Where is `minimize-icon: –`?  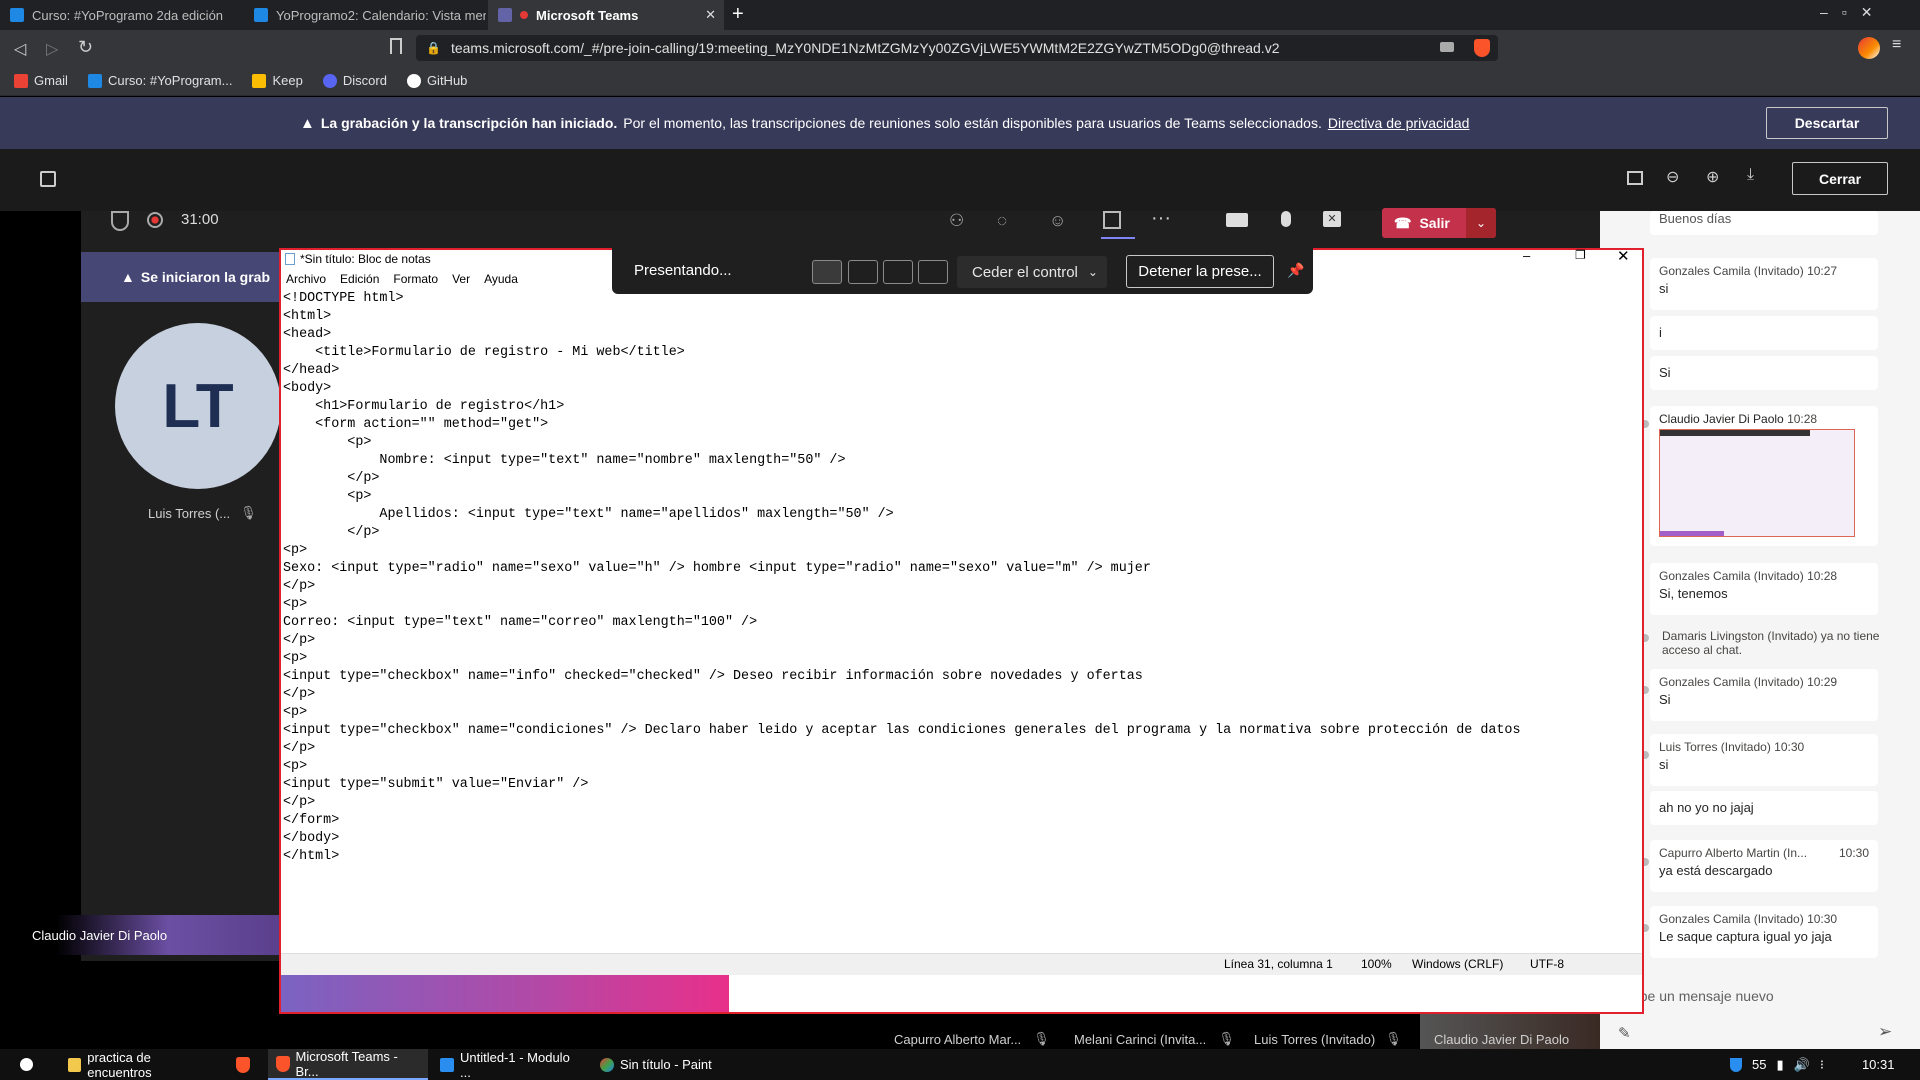 minimize-icon: – is located at coordinates (1526, 255).